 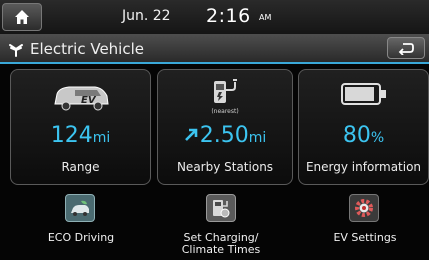 I want to click on eco-driving-label: ECO Driving, so click(x=81, y=237).